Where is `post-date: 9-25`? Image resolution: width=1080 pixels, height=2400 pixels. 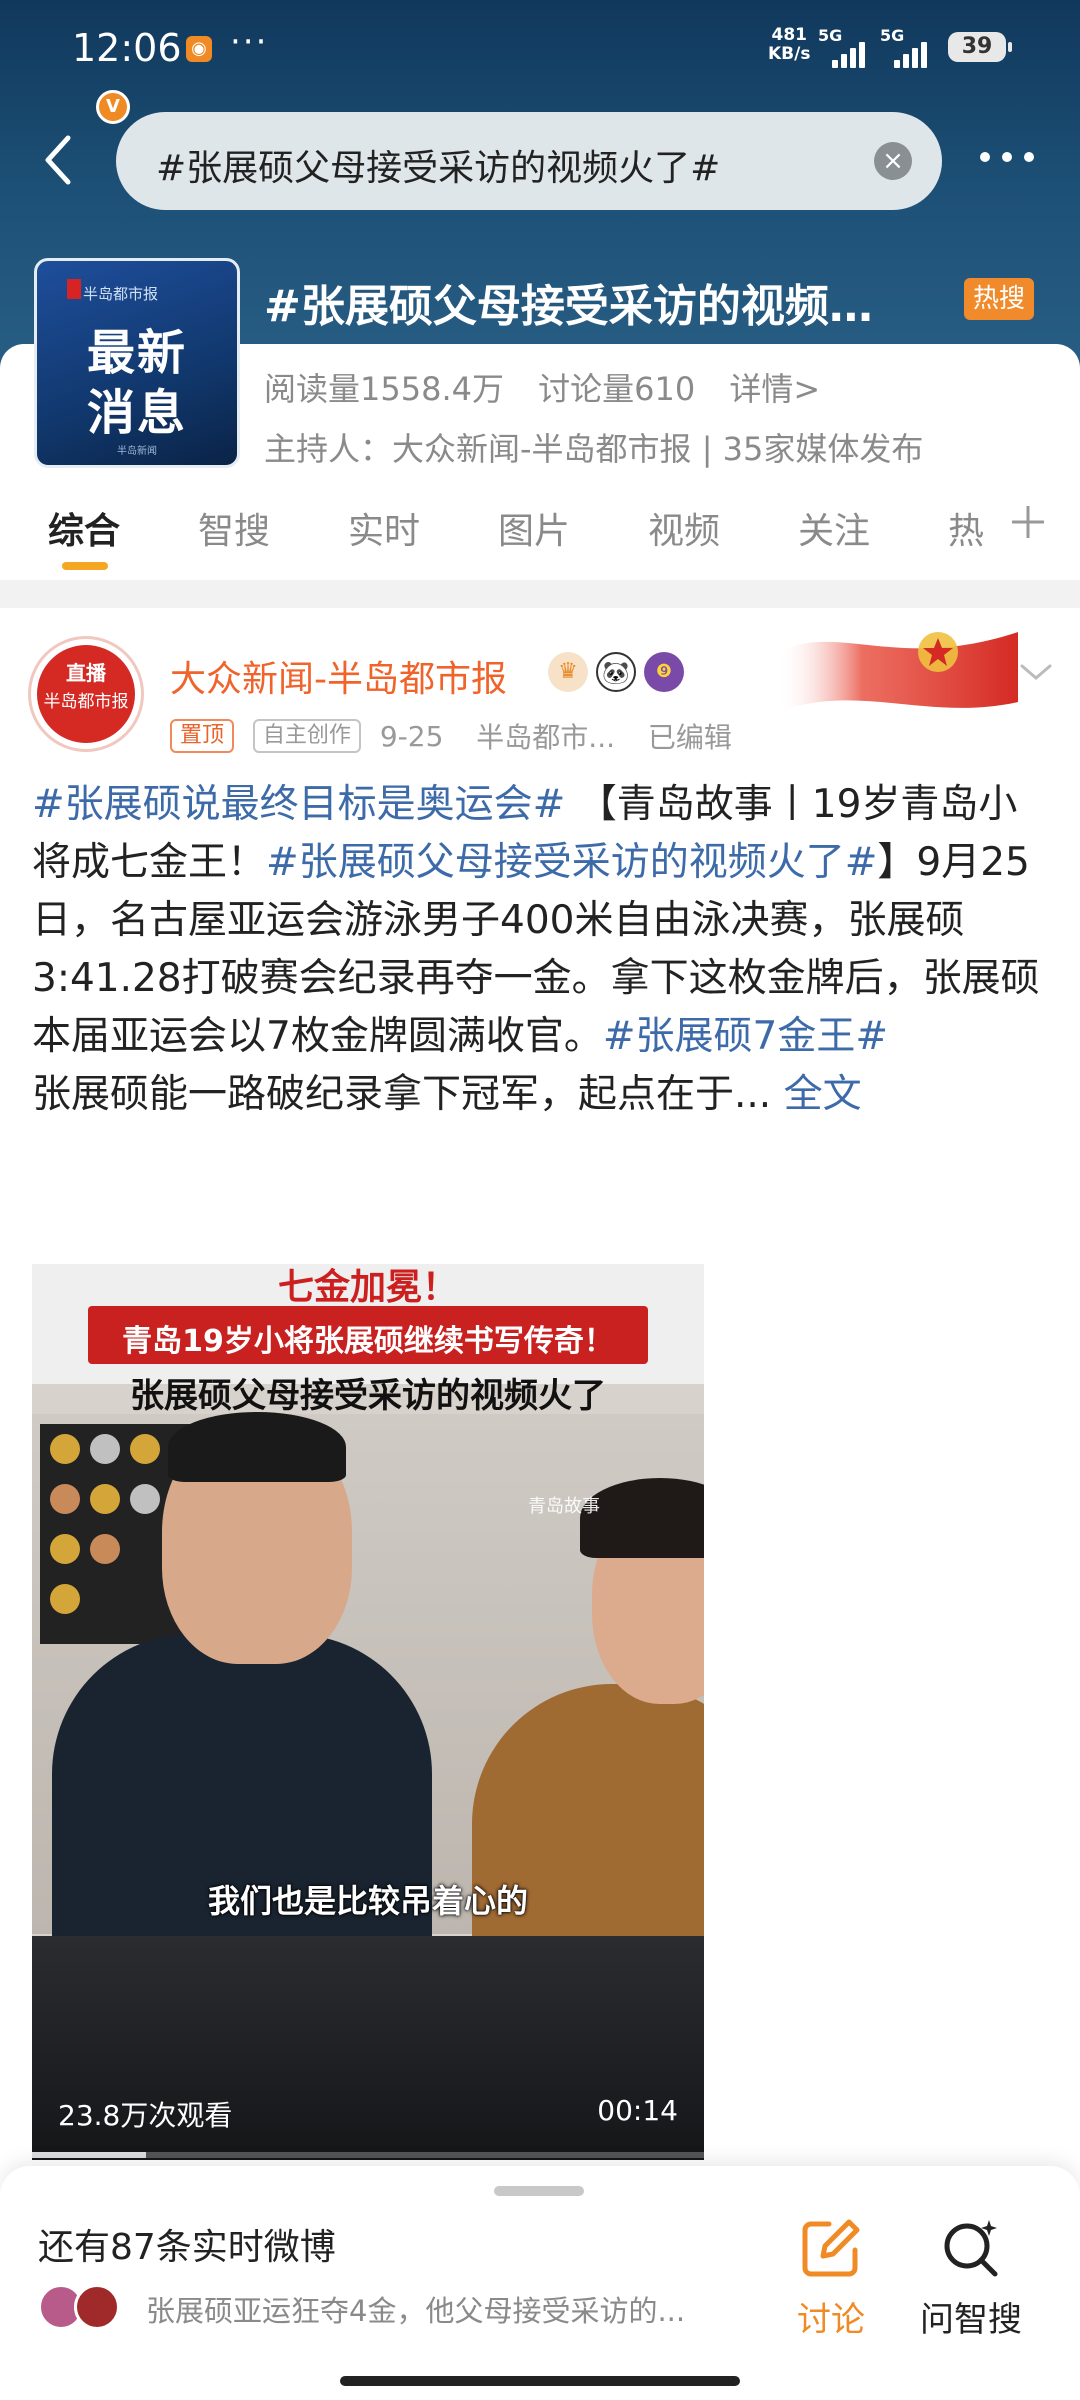 post-date: 9-25 is located at coordinates (411, 736).